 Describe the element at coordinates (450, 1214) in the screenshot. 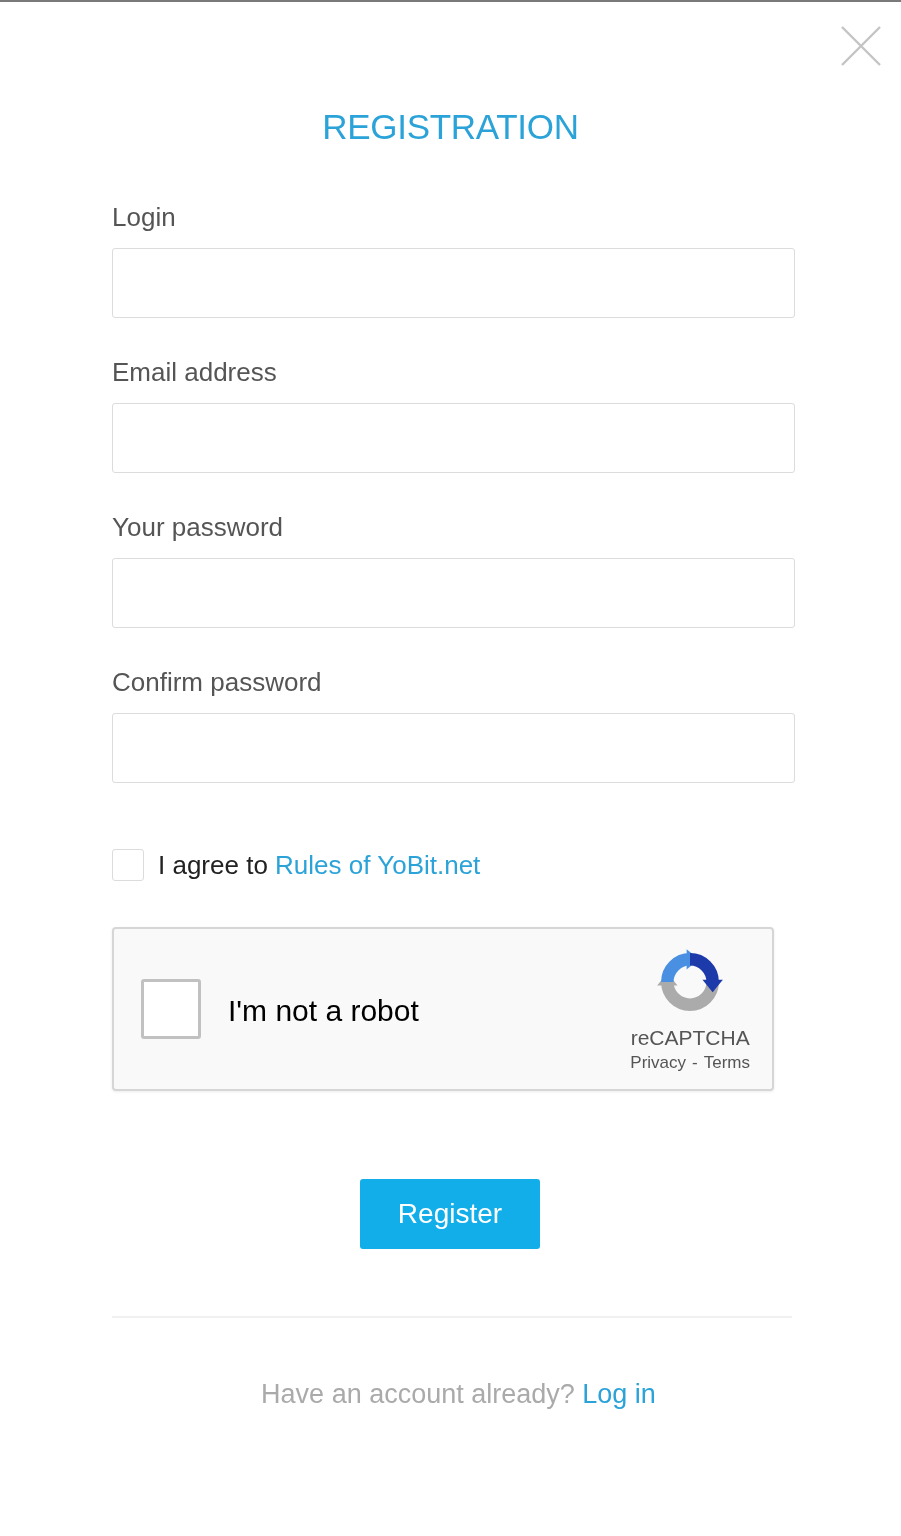

I see `register-button: Register` at that location.